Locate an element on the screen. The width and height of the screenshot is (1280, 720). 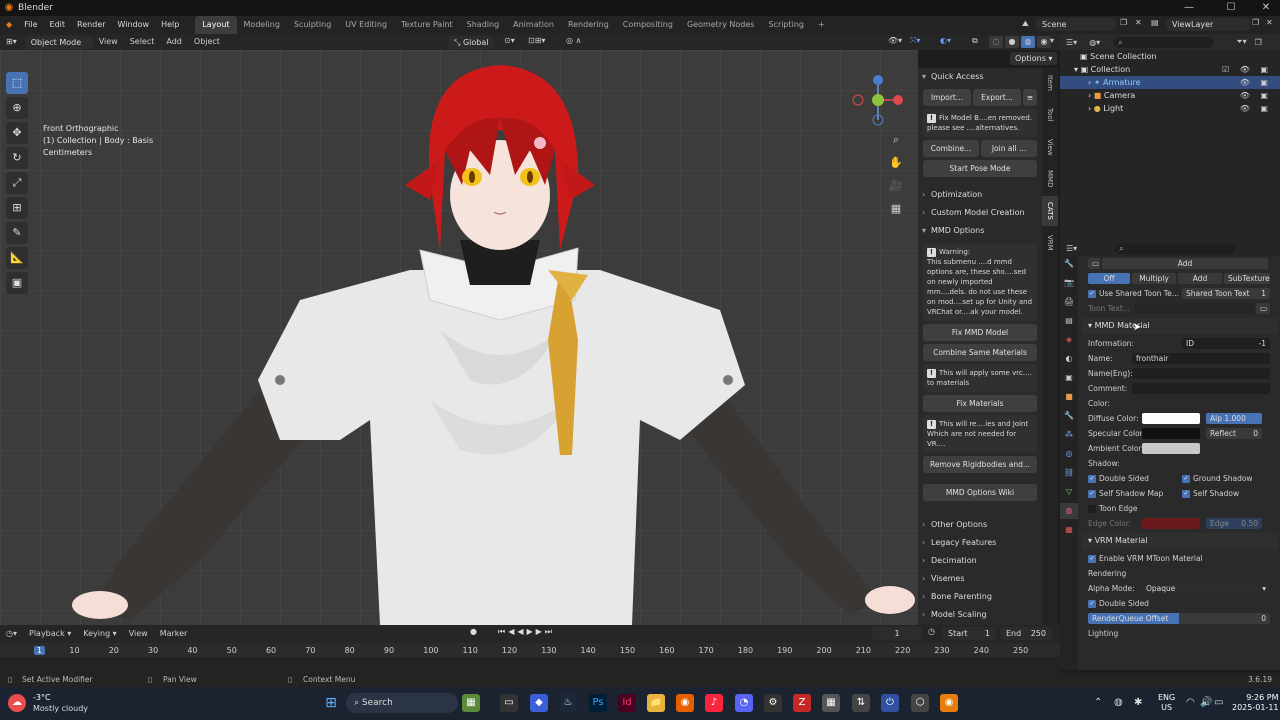
move-tool-icon: ✥ is located at coordinates (17, 133).